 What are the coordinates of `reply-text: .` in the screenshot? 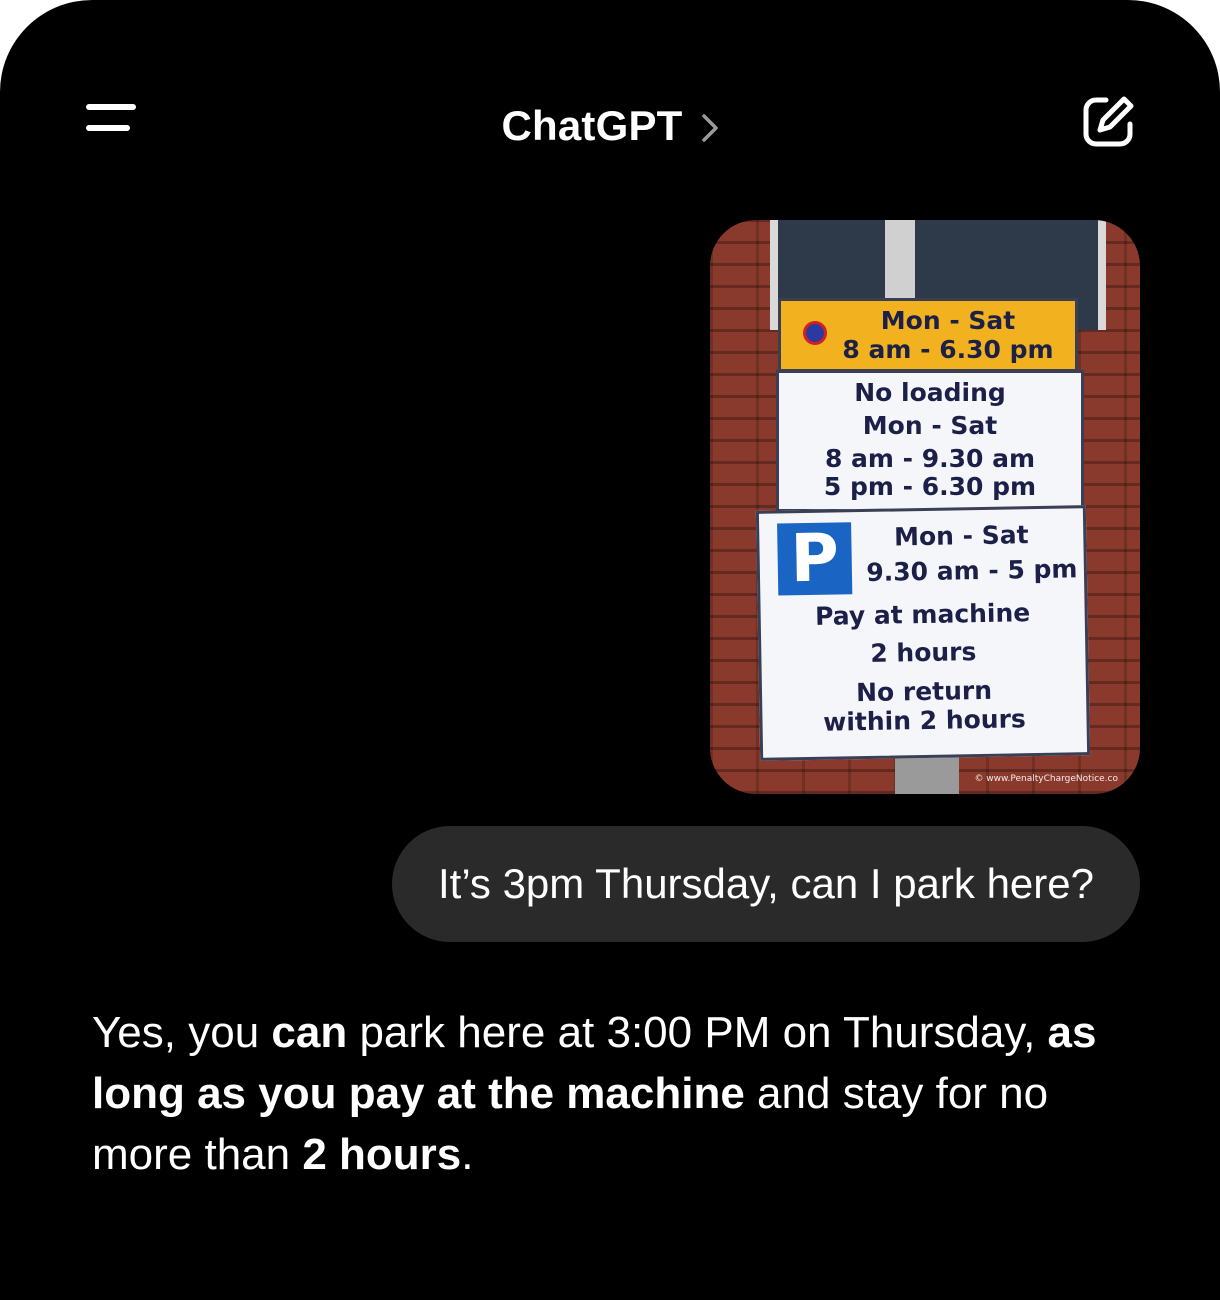 It's located at (467, 1154).